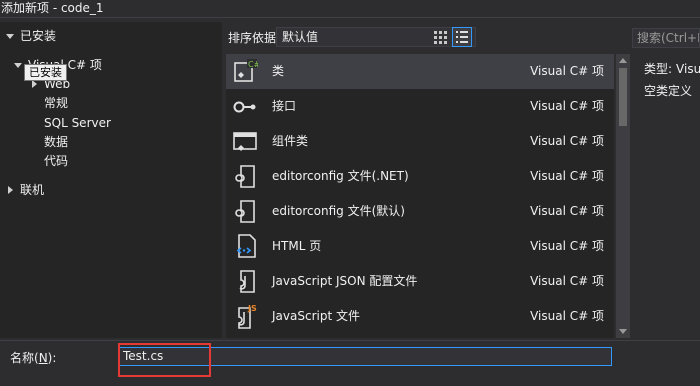  What do you see at coordinates (297, 246) in the screenshot?
I see `template-name: HTML 页` at bounding box center [297, 246].